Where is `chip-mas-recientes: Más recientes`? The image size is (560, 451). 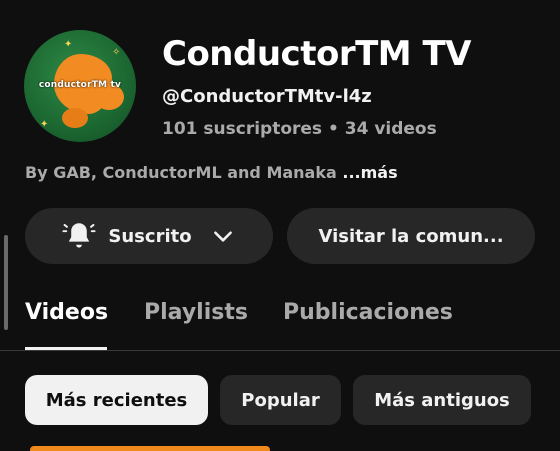 chip-mas-recientes: Más recientes is located at coordinates (116, 400).